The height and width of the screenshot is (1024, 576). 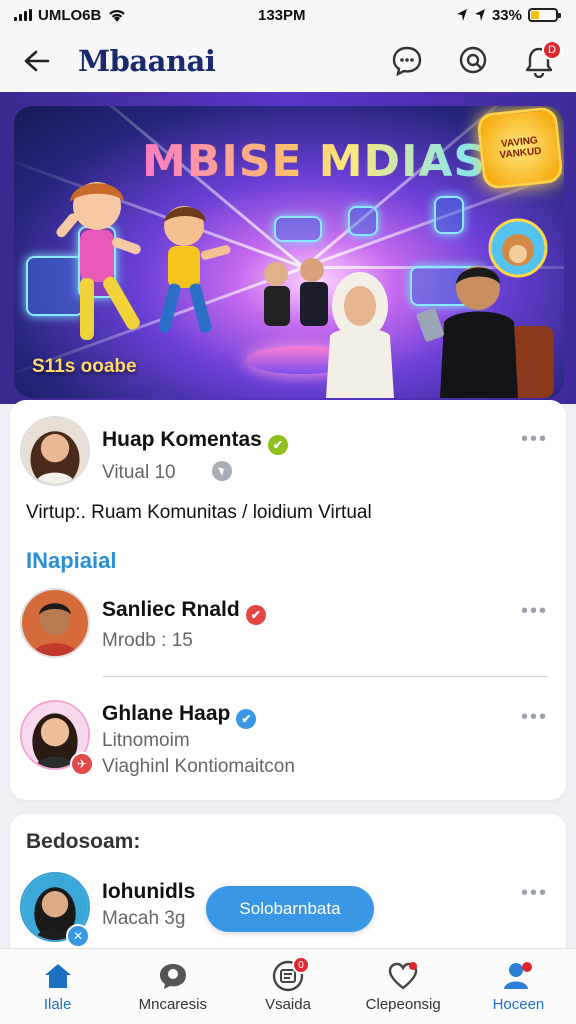 What do you see at coordinates (71, 560) in the screenshot?
I see `section-title: INapiaial` at bounding box center [71, 560].